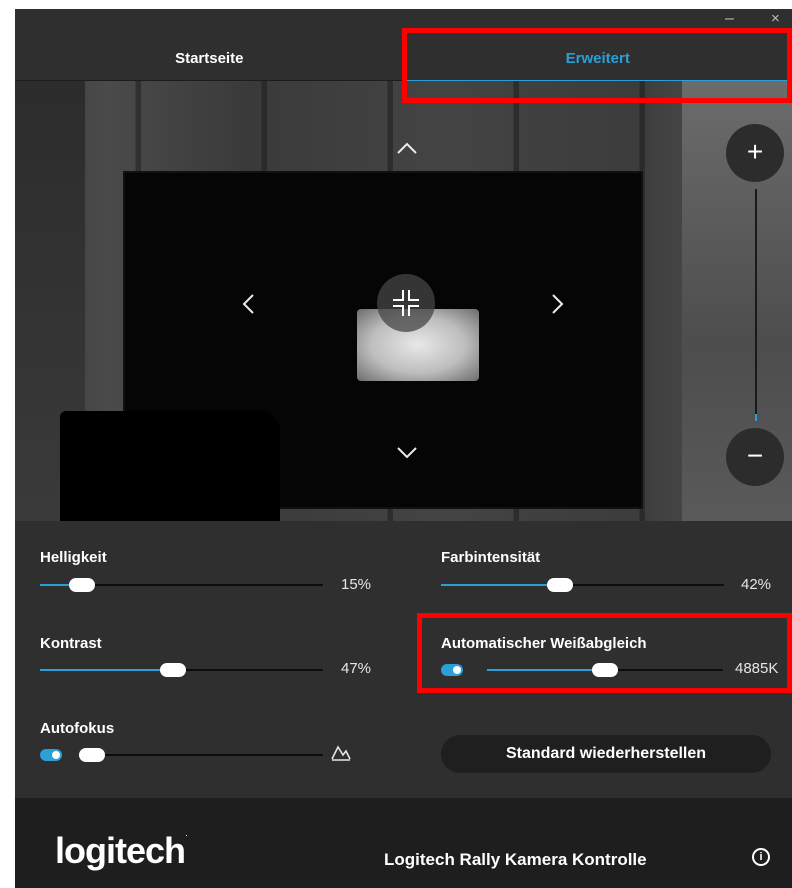  I want to click on zoom-slider-fill, so click(756, 417).